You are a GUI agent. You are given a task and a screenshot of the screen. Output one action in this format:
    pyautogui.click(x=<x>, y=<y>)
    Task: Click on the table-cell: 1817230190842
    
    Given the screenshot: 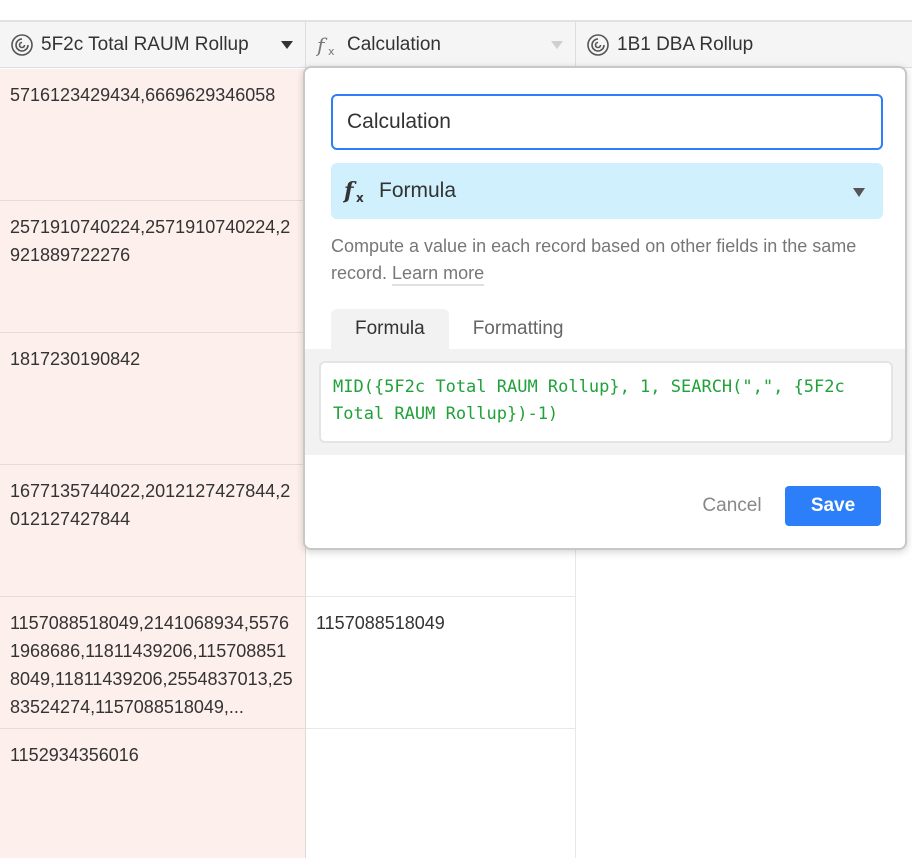 What is the action you would take?
    pyautogui.click(x=153, y=399)
    